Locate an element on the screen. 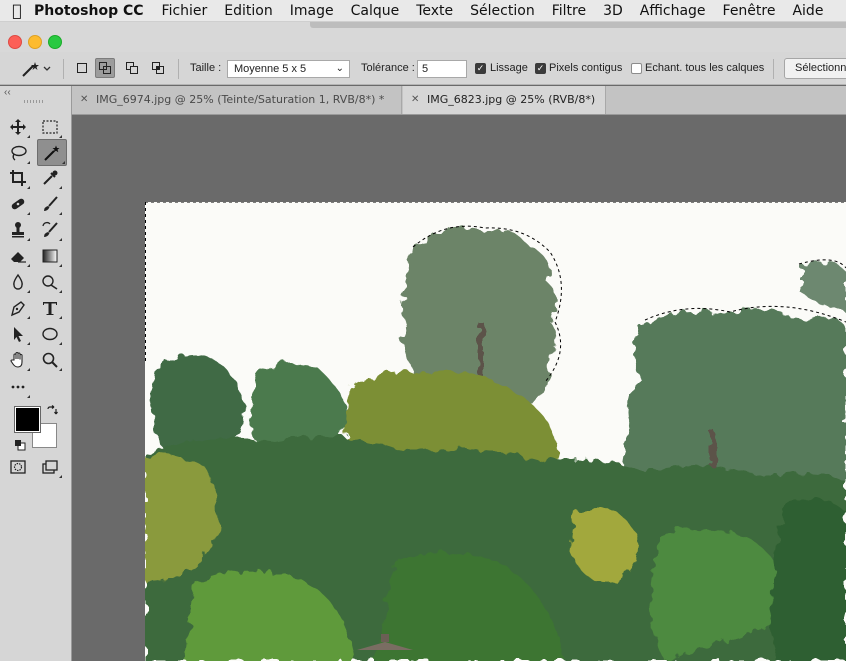 Image resolution: width=846 pixels, height=661 pixels. hand-tool is located at coordinates (18, 360).